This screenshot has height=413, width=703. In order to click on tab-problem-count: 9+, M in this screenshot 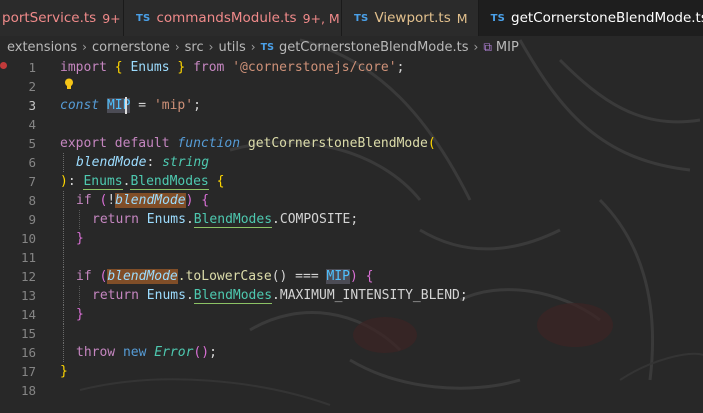, I will do `click(321, 18)`.